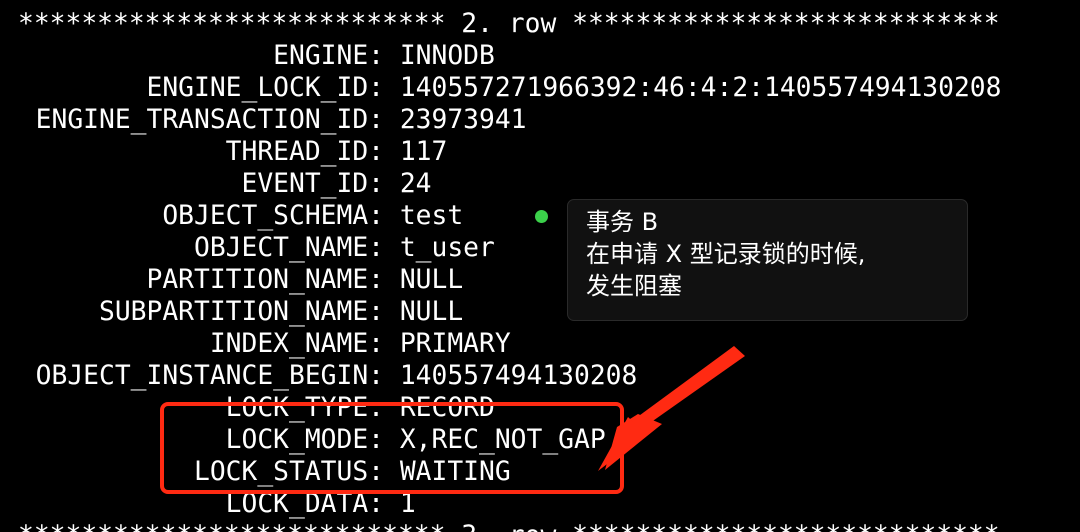  What do you see at coordinates (423, 152) in the screenshot?
I see `field-value: 117` at bounding box center [423, 152].